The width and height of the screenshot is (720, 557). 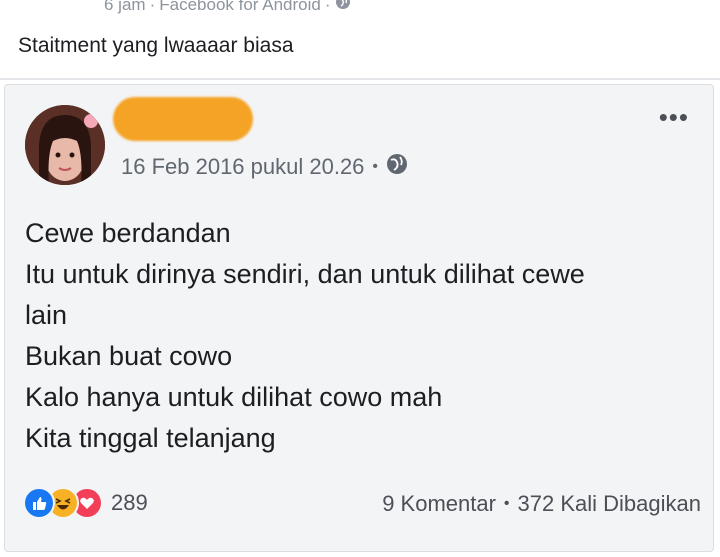 I want to click on author-name-redaction, so click(x=183, y=119).